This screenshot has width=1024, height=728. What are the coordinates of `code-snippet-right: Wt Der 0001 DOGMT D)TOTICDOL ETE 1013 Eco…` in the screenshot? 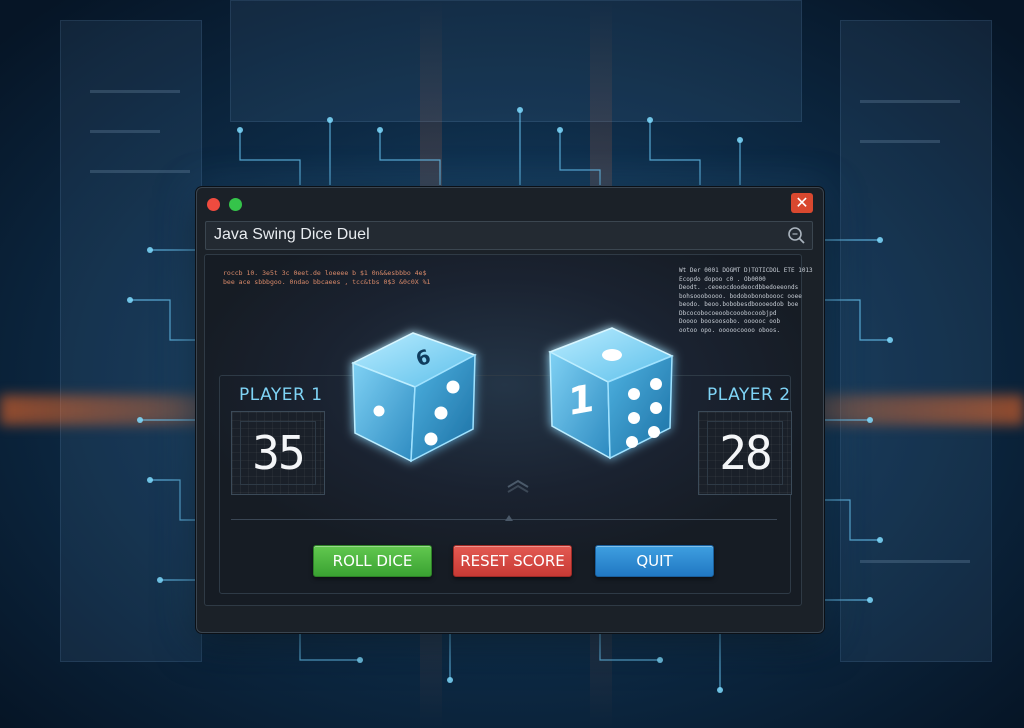 It's located at (746, 301).